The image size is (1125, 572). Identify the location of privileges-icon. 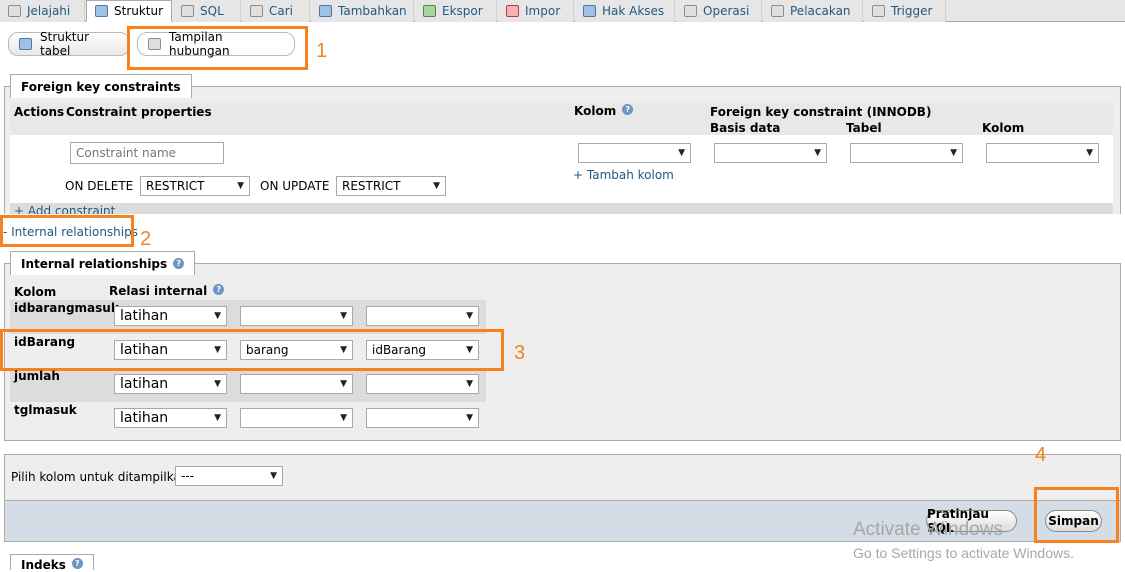
(589, 11).